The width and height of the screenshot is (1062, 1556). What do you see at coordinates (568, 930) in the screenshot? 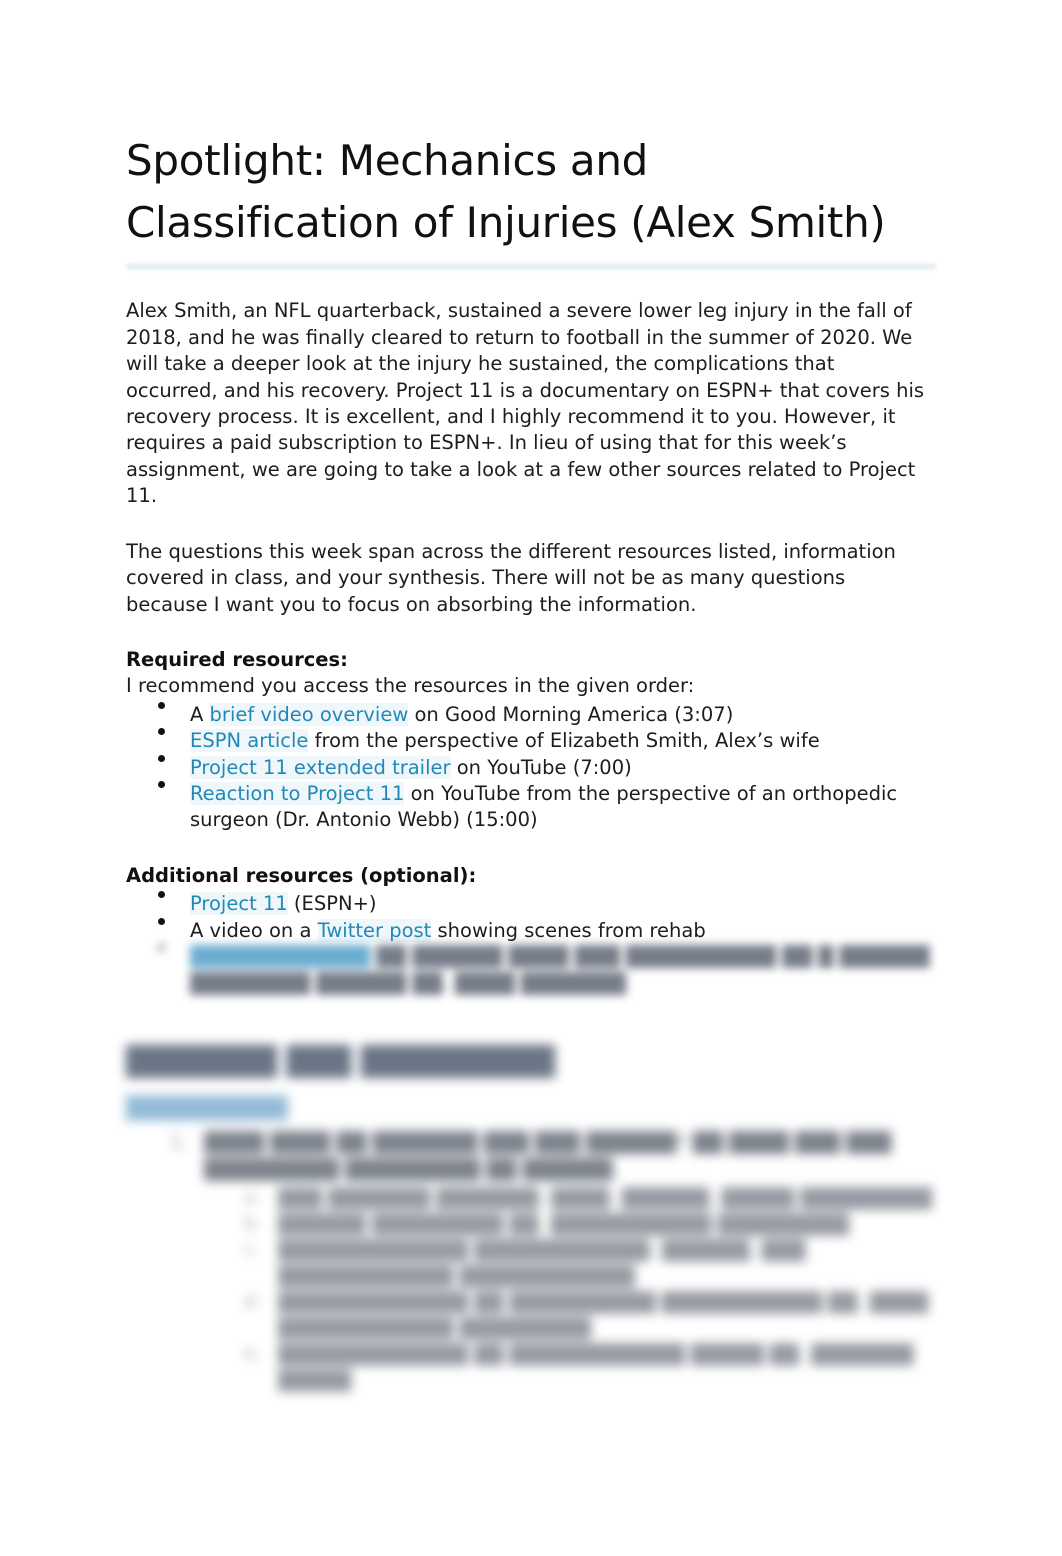
I see `item-suffix: showing scenes from rehab` at bounding box center [568, 930].